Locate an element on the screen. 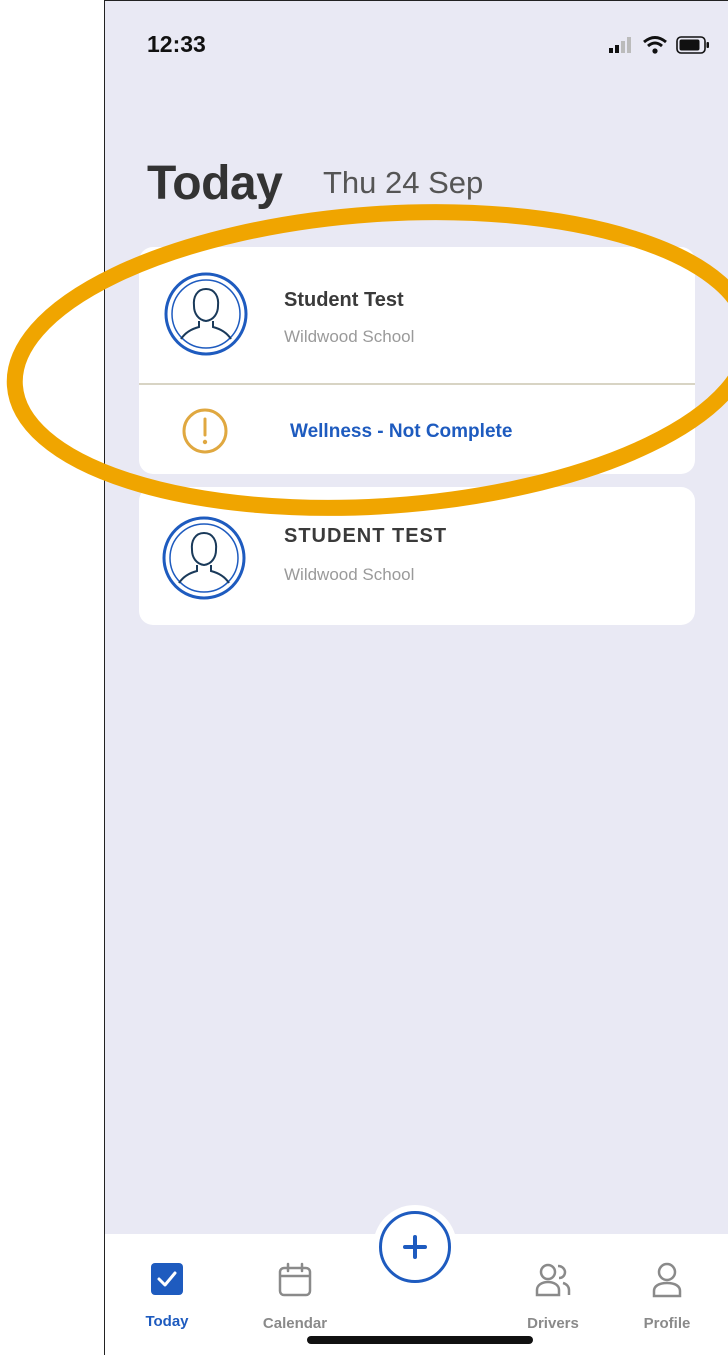  calendar-icon is located at coordinates (295, 1279).